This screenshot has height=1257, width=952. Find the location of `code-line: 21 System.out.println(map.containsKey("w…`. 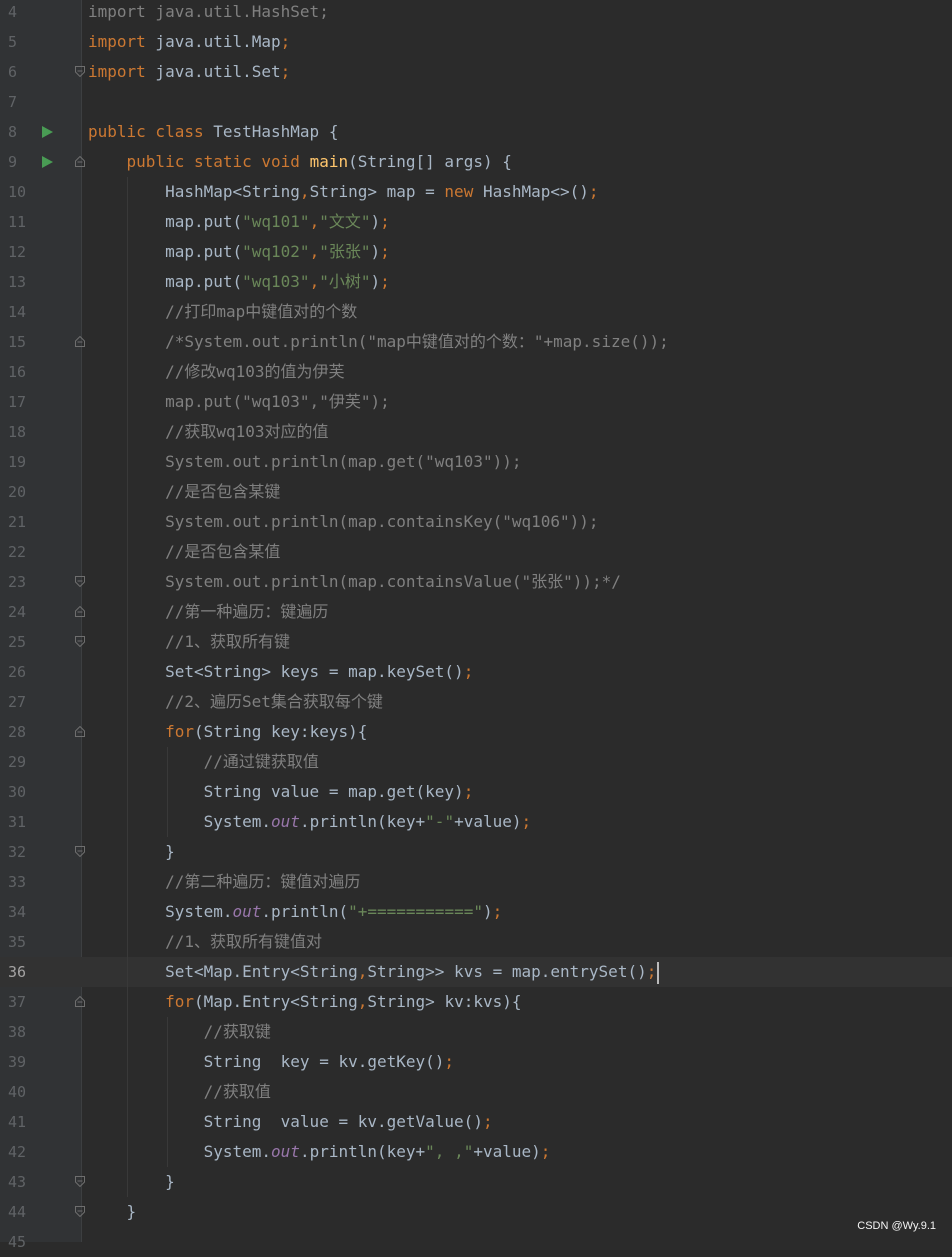

code-line: 21 System.out.println(map.containsKey("w… is located at coordinates (476, 522).